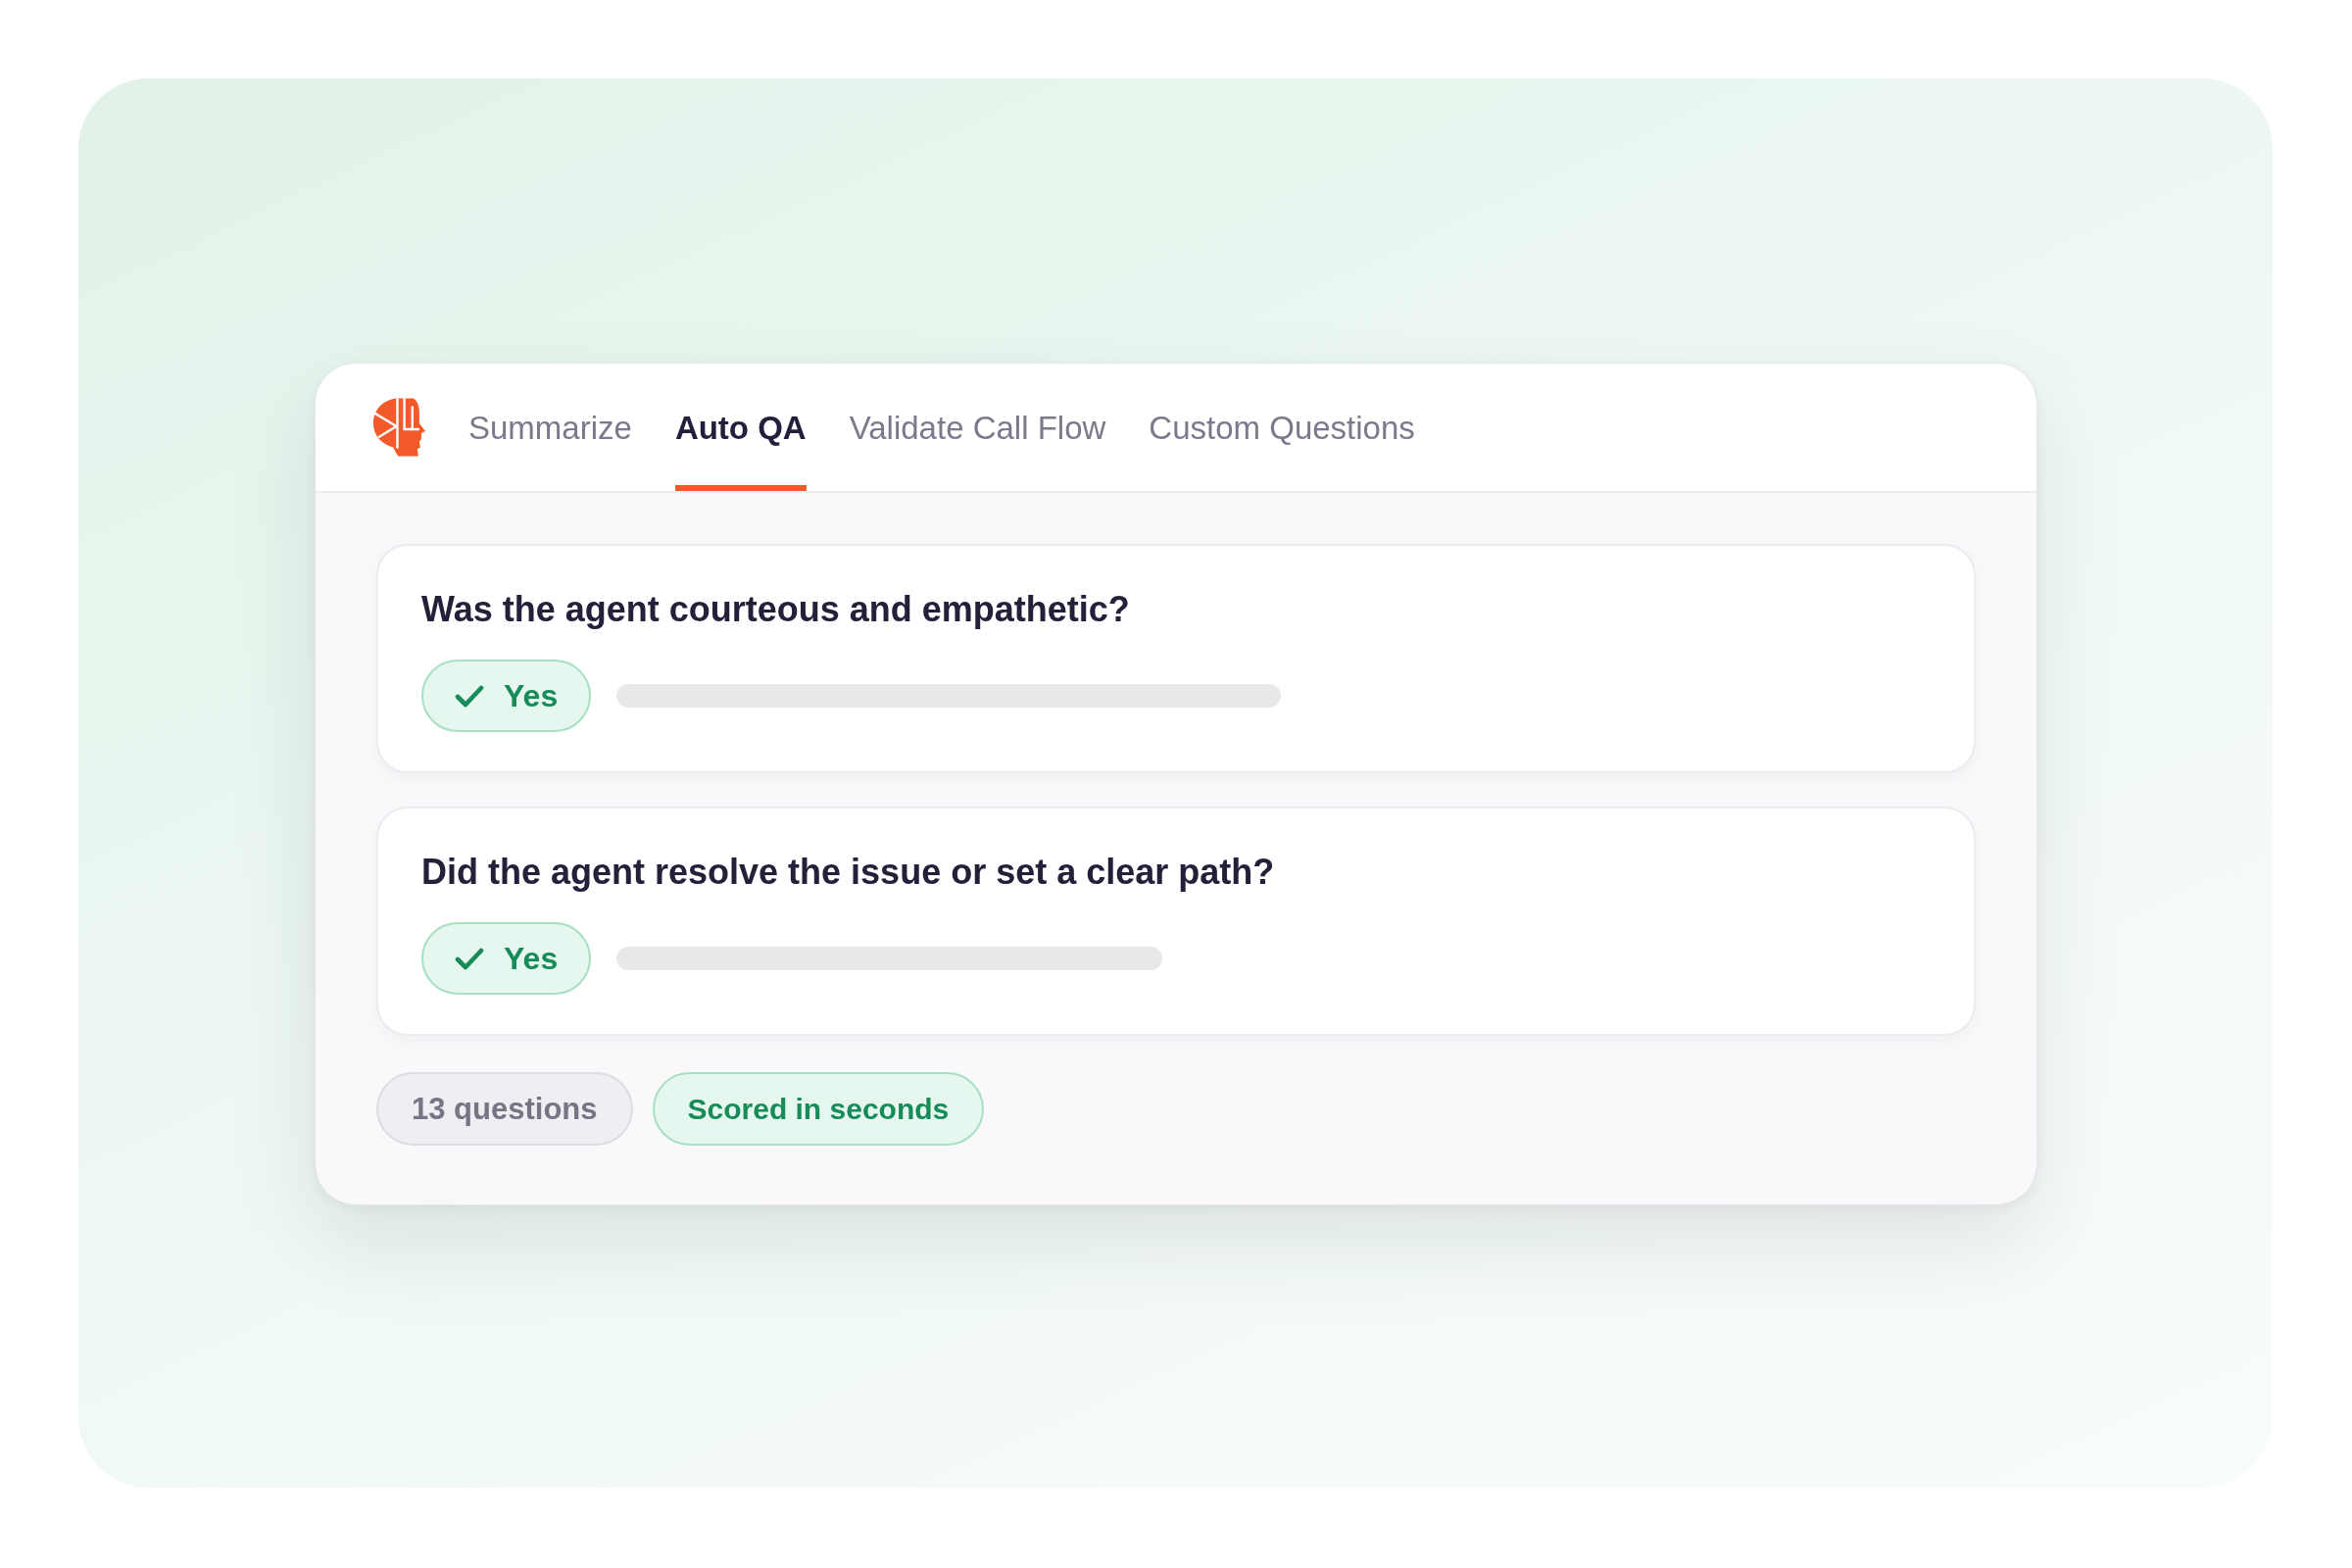  What do you see at coordinates (818, 1109) in the screenshot?
I see `status-tag: Scored in seconds` at bounding box center [818, 1109].